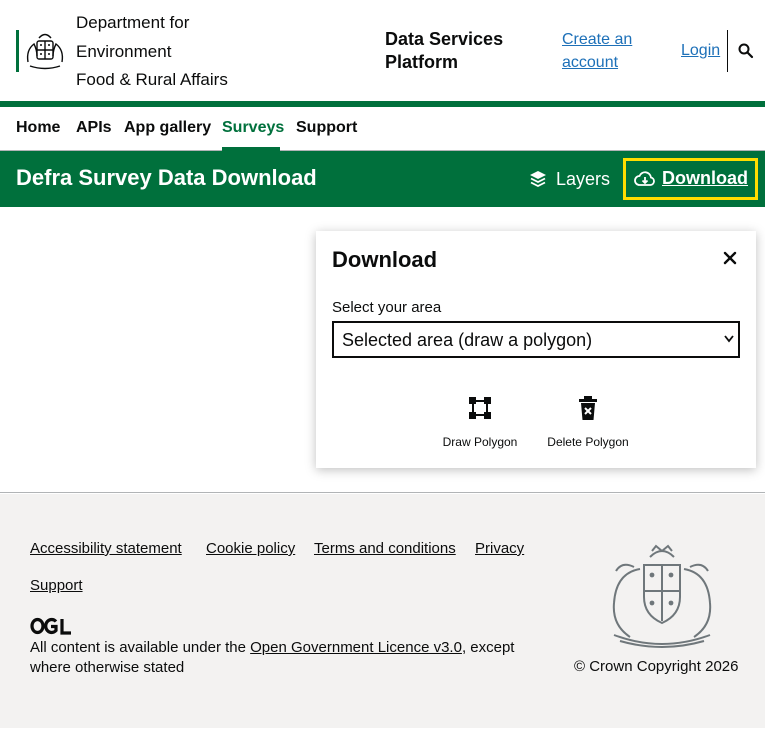  Describe the element at coordinates (250, 548) in the screenshot. I see `footer-link-cookies: Cookie policy` at that location.